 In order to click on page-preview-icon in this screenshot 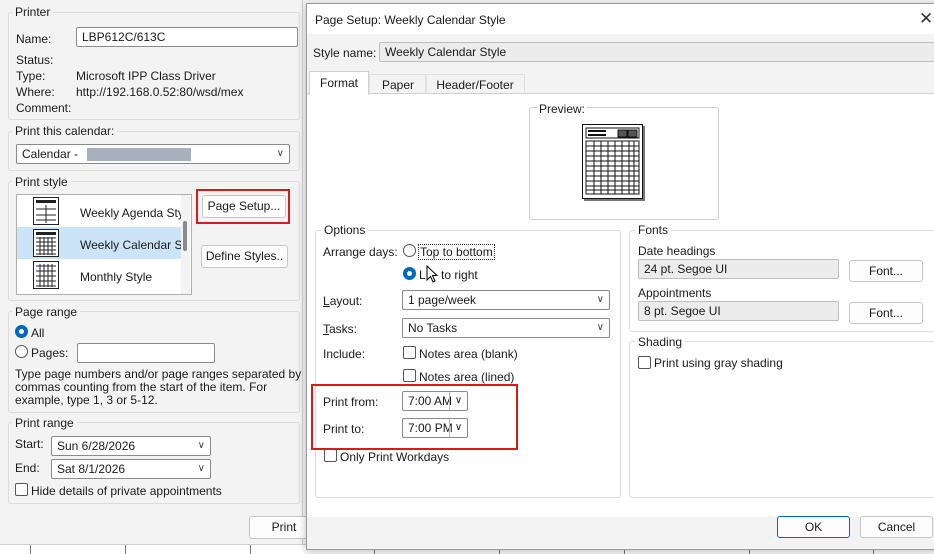, I will do `click(613, 162)`.